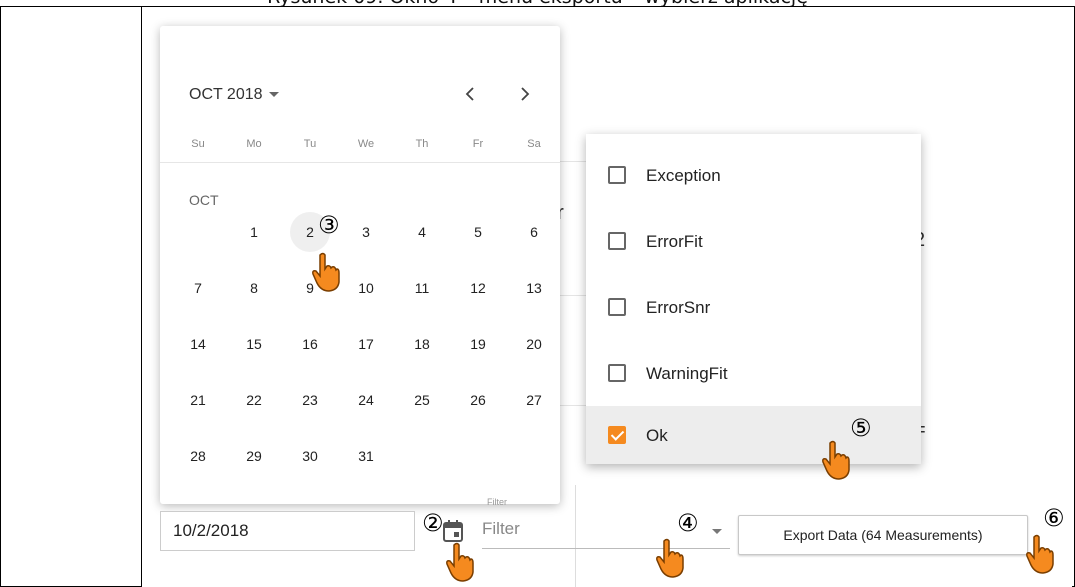  Describe the element at coordinates (329, 225) in the screenshot. I see `step-marker-3: ③` at that location.